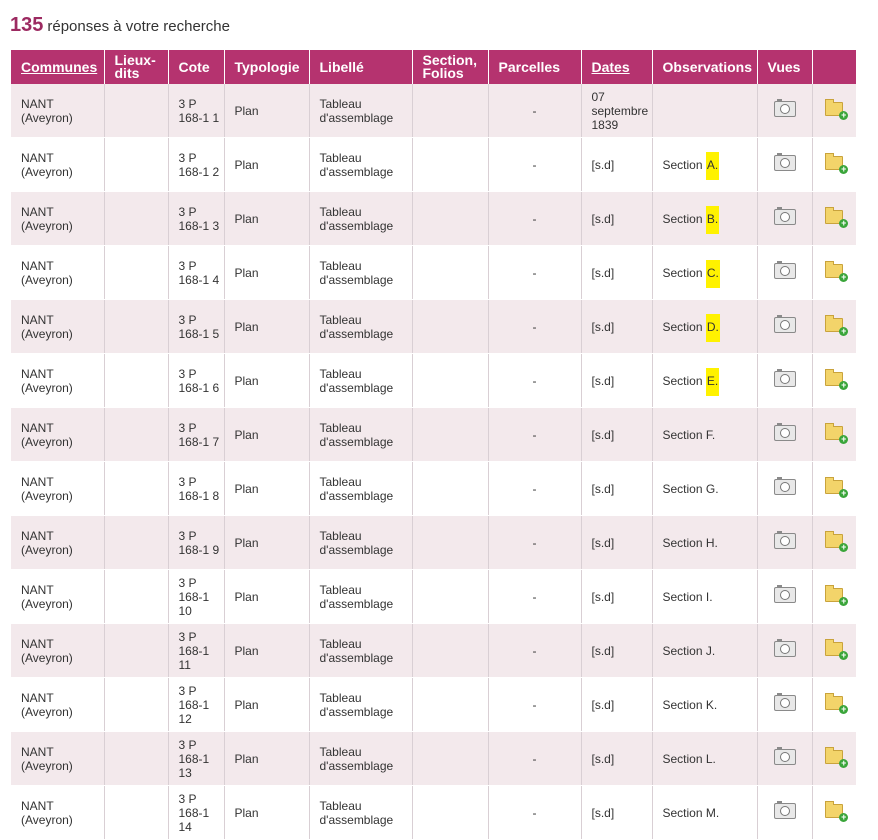 The image size is (878, 840). Describe the element at coordinates (712, 219) in the screenshot. I see `observation-highlight: B.` at that location.